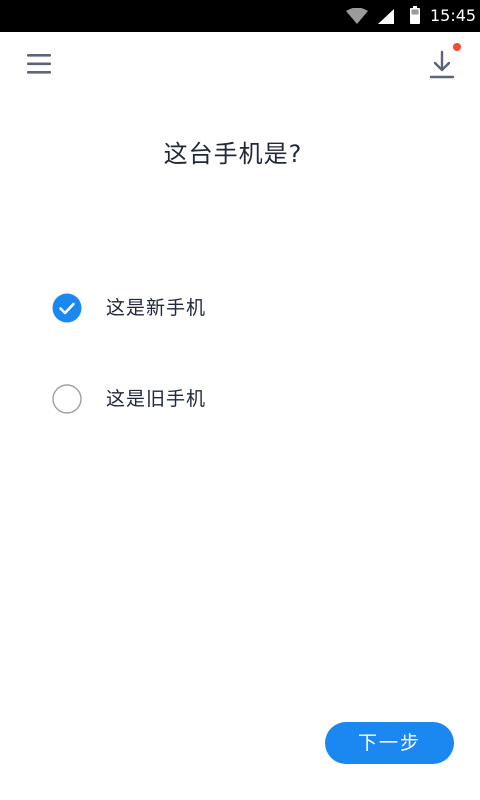 This screenshot has width=480, height=800. What do you see at coordinates (156, 399) in the screenshot?
I see `option-old-phone-label: 这是旧手机` at bounding box center [156, 399].